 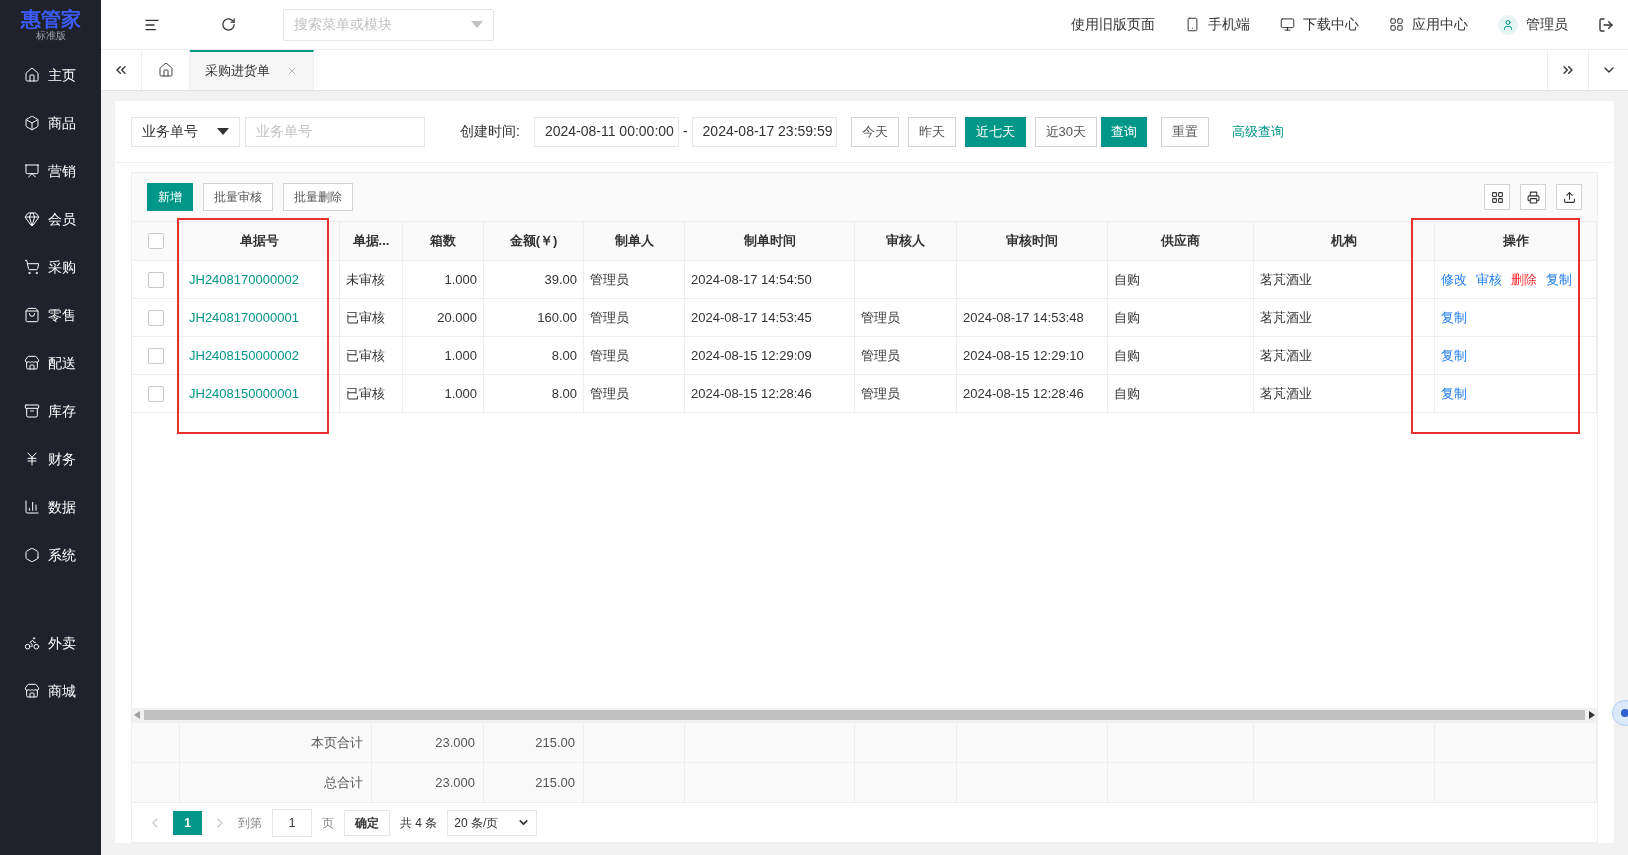 What do you see at coordinates (318, 197) in the screenshot?
I see `toolbar-button: 批量删除` at bounding box center [318, 197].